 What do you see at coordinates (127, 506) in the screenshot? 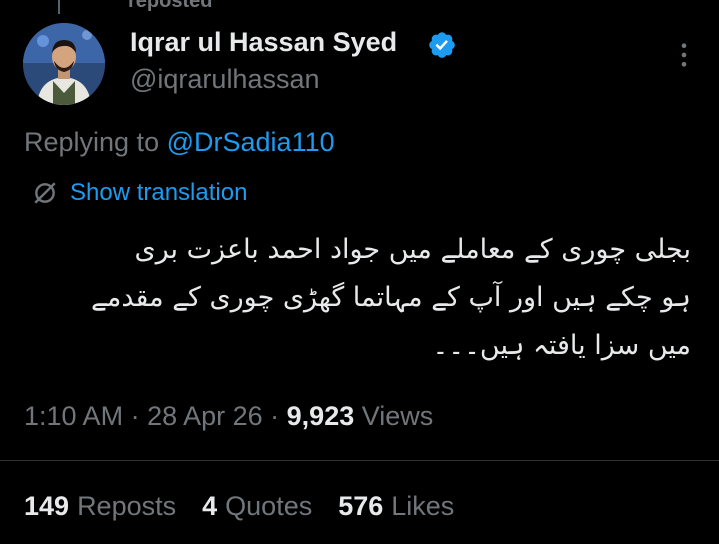
I see `reposts-label: Reposts` at bounding box center [127, 506].